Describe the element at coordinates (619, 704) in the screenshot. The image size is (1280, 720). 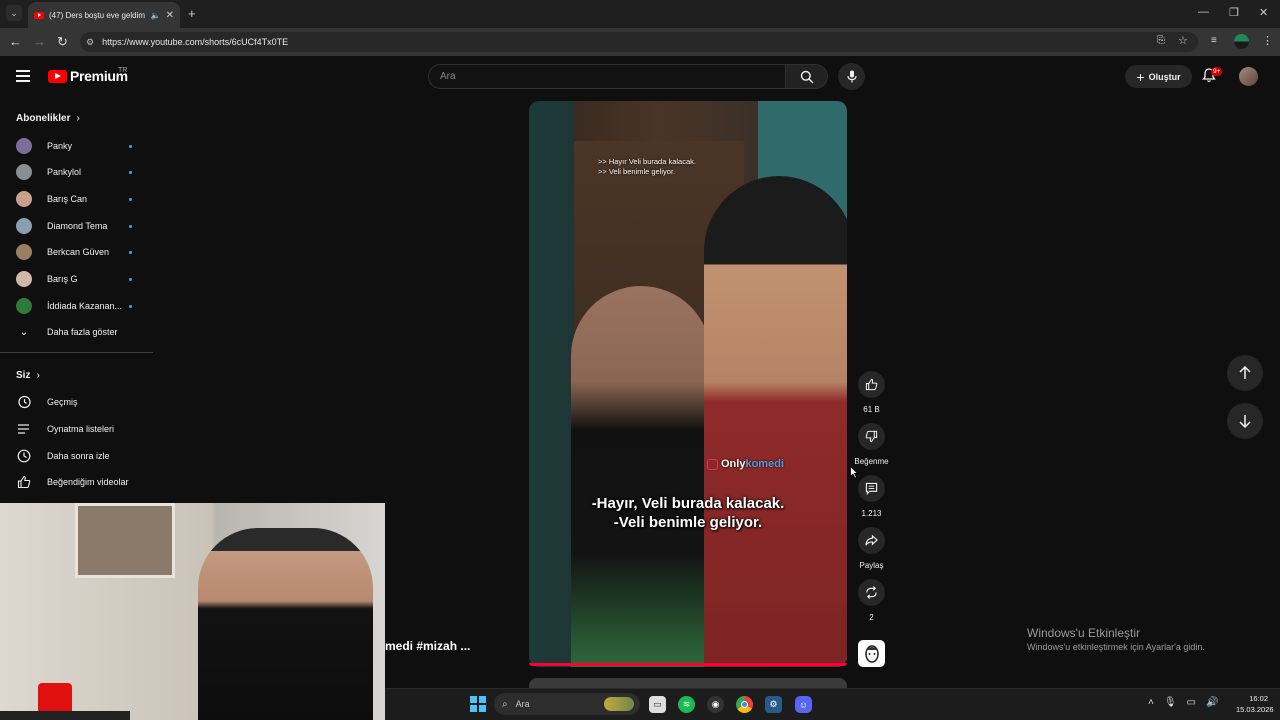
I see `search-highlight-icon` at that location.